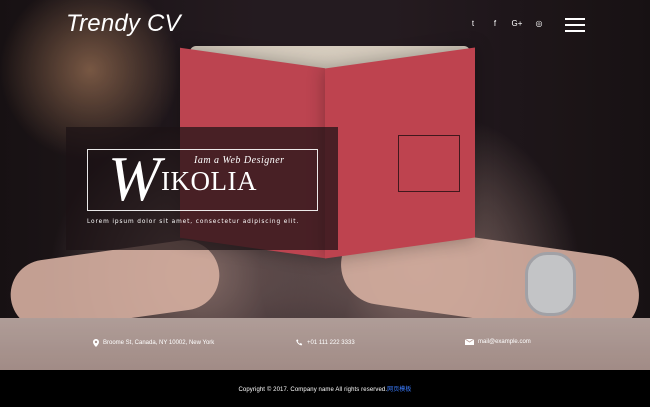  I want to click on footer-template-link: 网页模板, so click(399, 390).